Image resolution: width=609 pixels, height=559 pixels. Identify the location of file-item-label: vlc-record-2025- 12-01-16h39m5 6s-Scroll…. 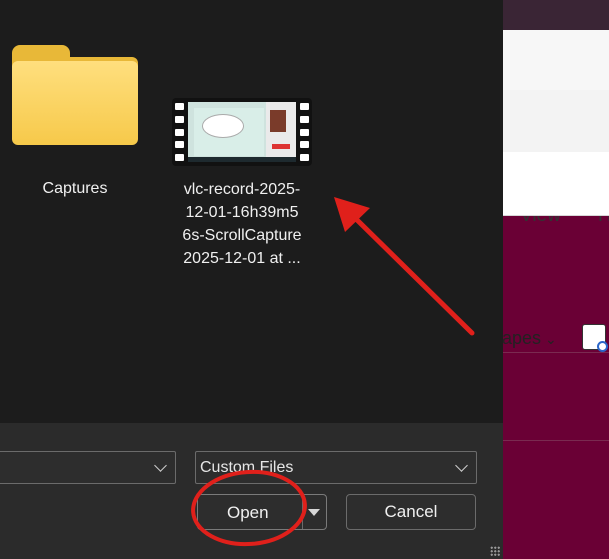
(242, 224).